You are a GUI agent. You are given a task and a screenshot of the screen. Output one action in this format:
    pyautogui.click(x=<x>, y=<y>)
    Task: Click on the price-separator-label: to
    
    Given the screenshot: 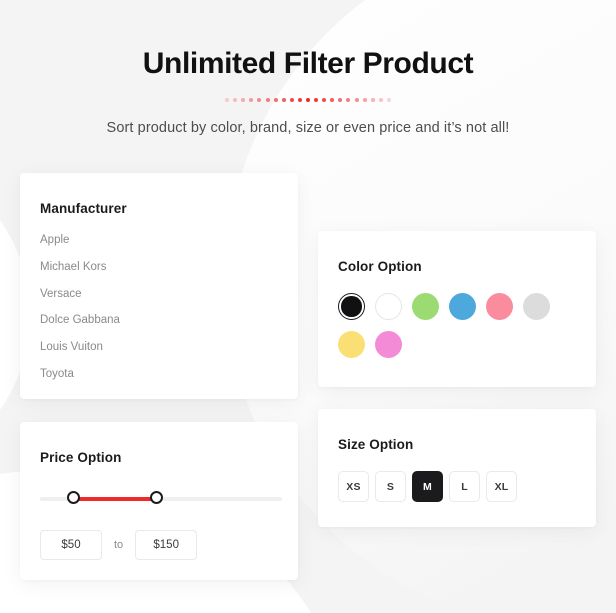 What is the action you would take?
    pyautogui.click(x=119, y=545)
    